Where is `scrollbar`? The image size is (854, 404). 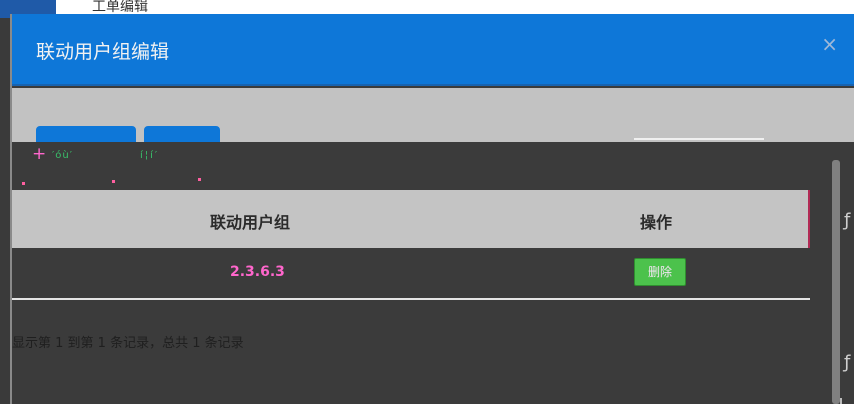 scrollbar is located at coordinates (836, 282).